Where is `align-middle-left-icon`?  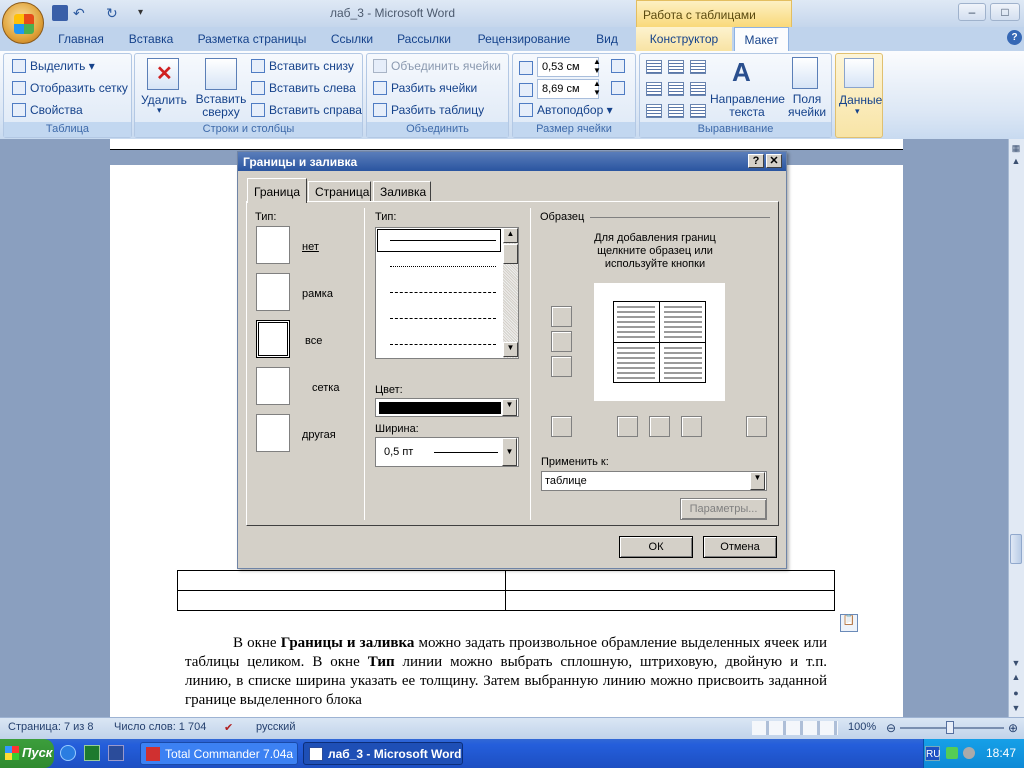
align-middle-left-icon is located at coordinates (654, 89).